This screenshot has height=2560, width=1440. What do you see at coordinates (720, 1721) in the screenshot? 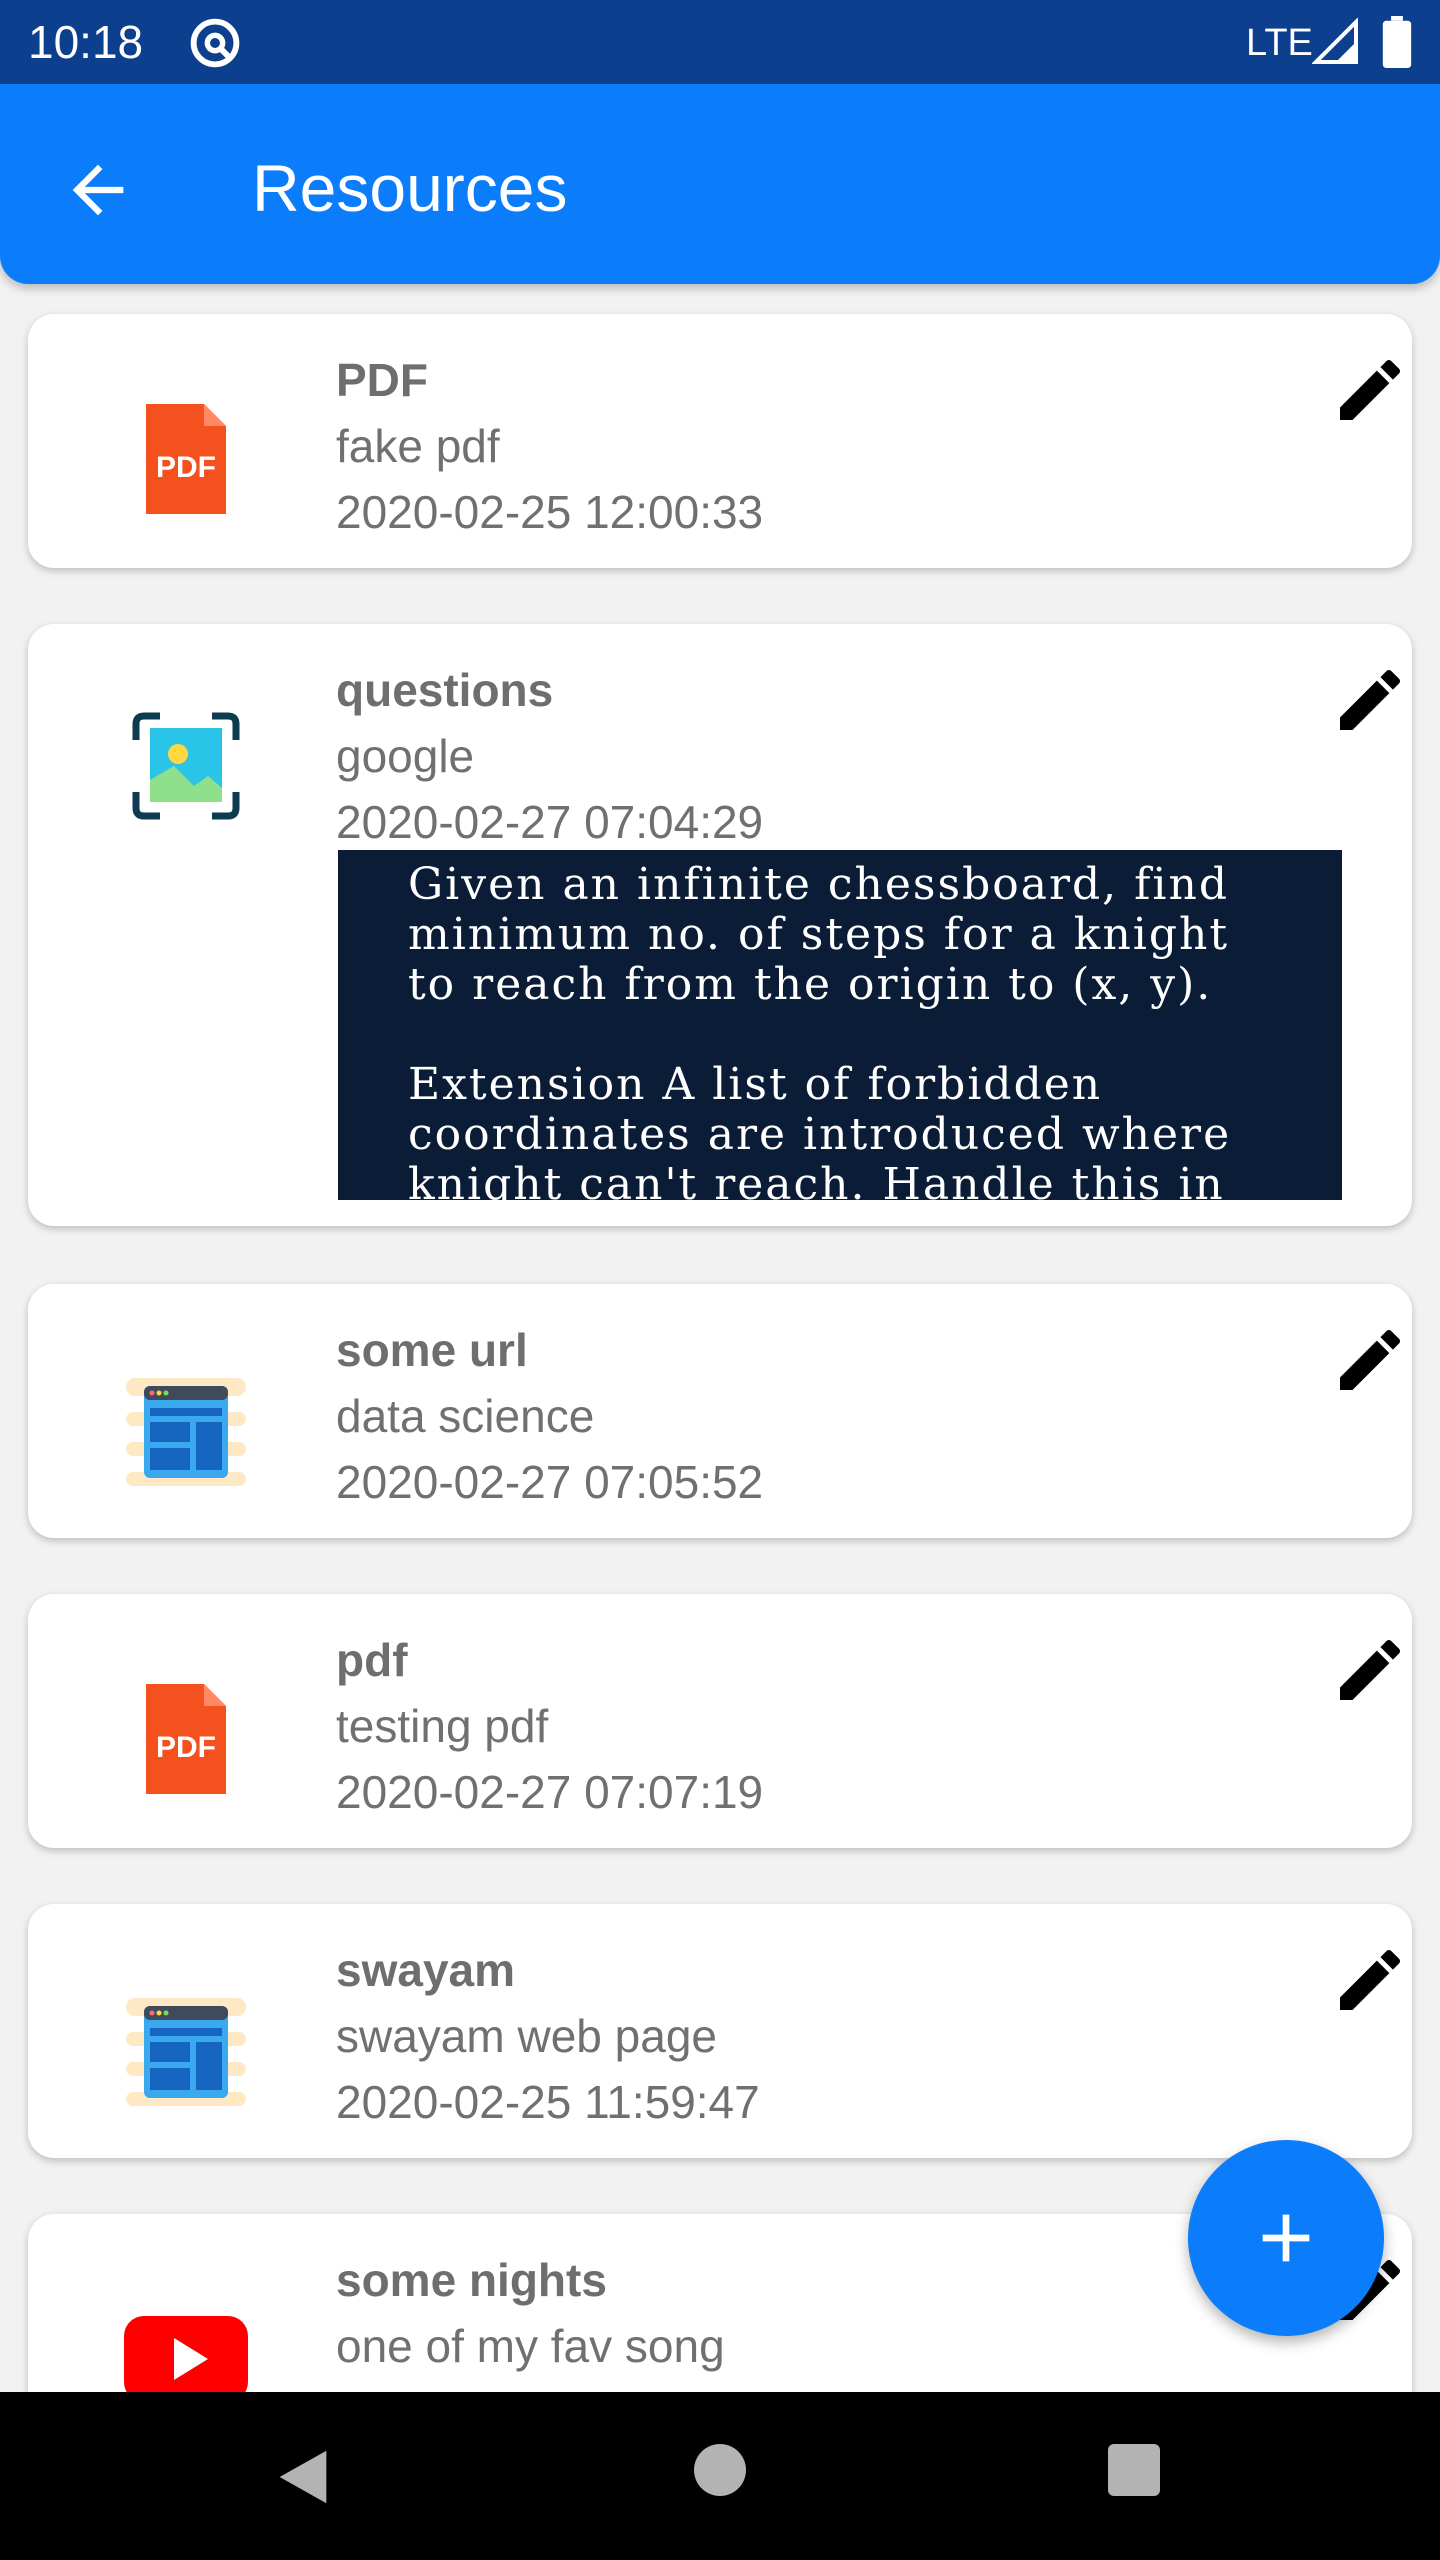
I see `resource-card: PDF pdf testing pdf 2020-02-27 07:07:19` at bounding box center [720, 1721].